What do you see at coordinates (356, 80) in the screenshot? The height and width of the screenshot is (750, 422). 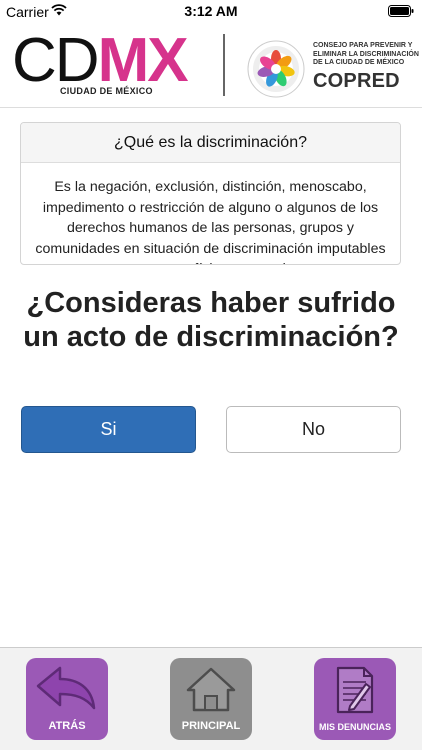 I see `copred-name: COPRED` at bounding box center [356, 80].